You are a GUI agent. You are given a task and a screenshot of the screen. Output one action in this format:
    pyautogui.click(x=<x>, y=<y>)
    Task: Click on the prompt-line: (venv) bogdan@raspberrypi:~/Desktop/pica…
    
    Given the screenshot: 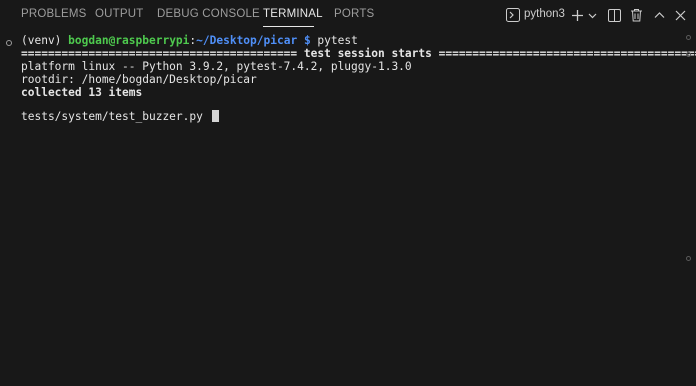 What is the action you would take?
    pyautogui.click(x=189, y=40)
    